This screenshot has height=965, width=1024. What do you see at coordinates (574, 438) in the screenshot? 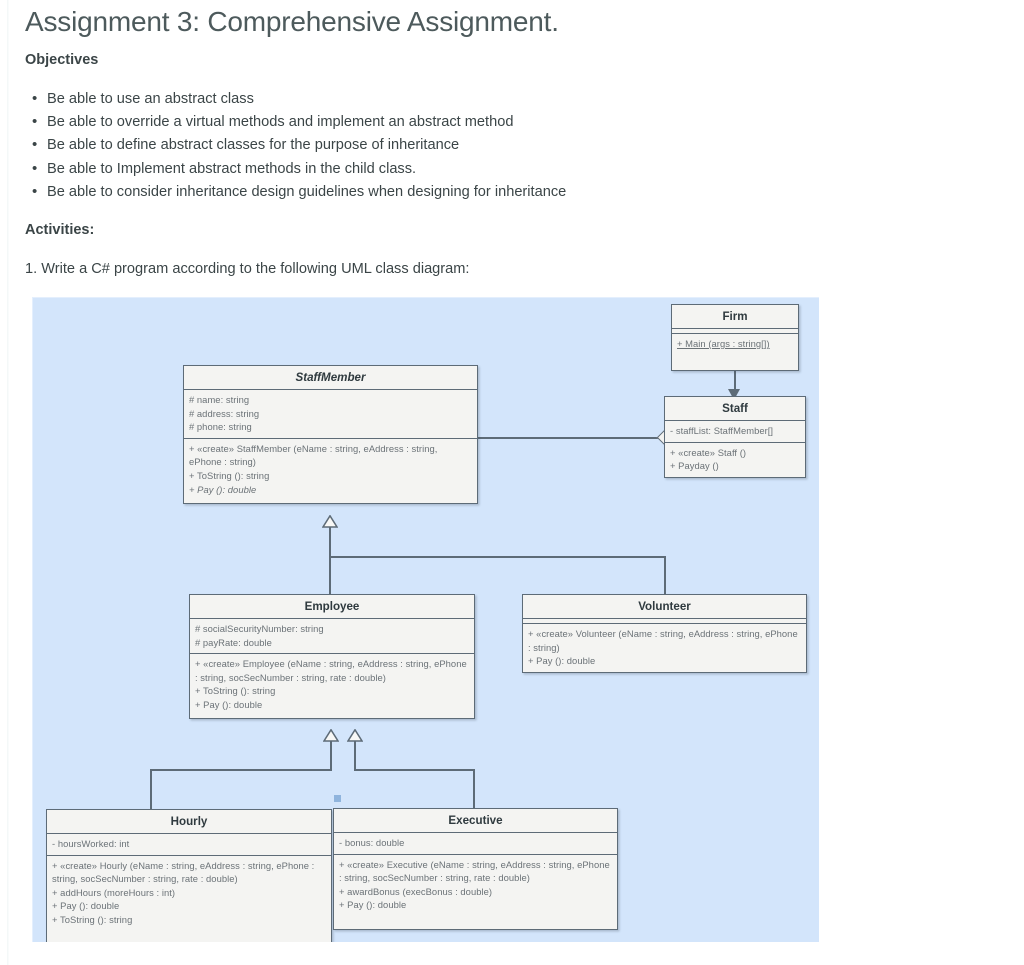
I see `connector-staffmember-staff` at bounding box center [574, 438].